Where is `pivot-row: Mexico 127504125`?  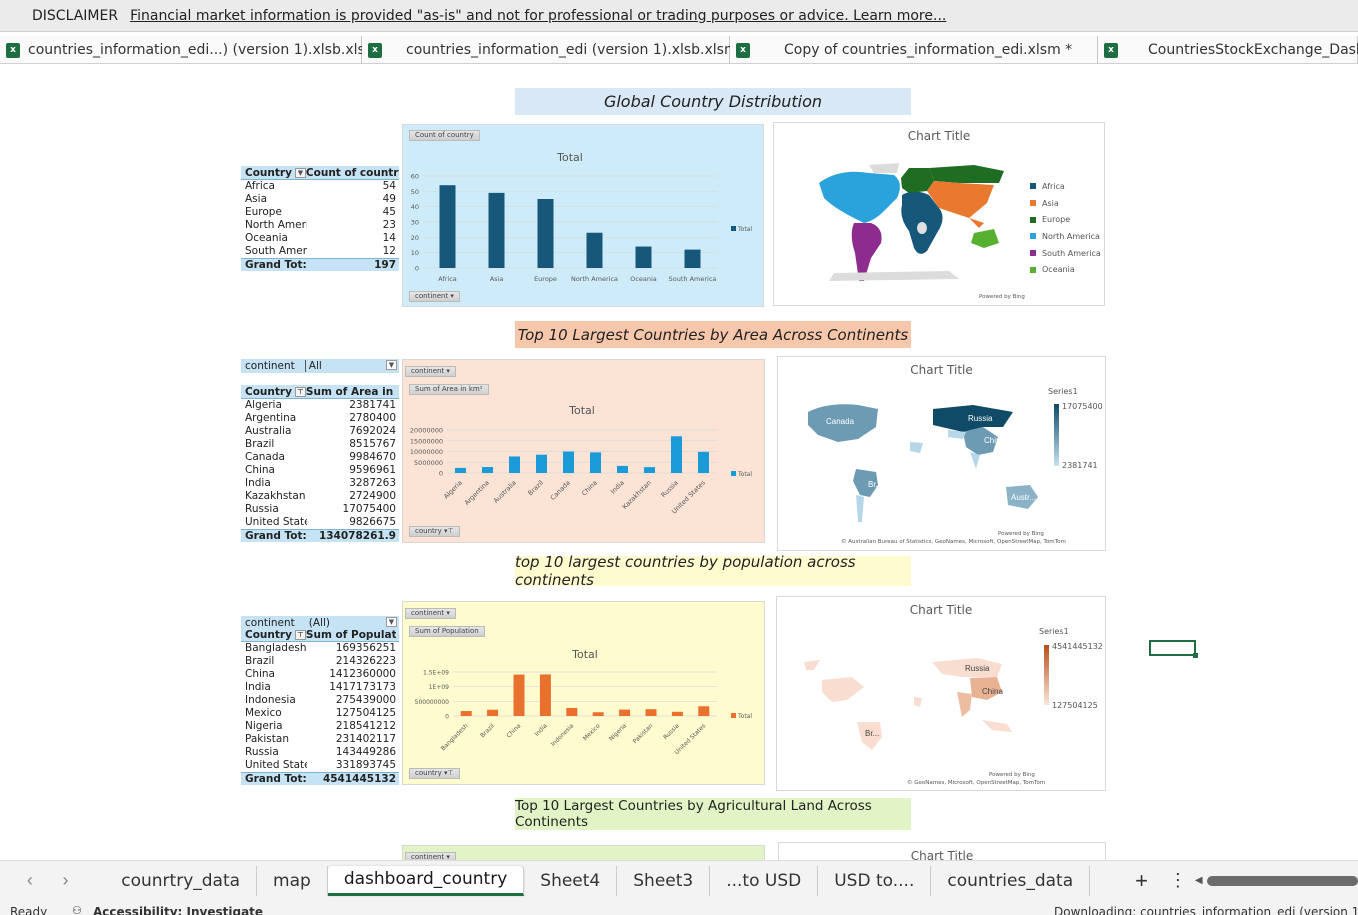
pivot-row: Mexico 127504125 is located at coordinates (320, 713).